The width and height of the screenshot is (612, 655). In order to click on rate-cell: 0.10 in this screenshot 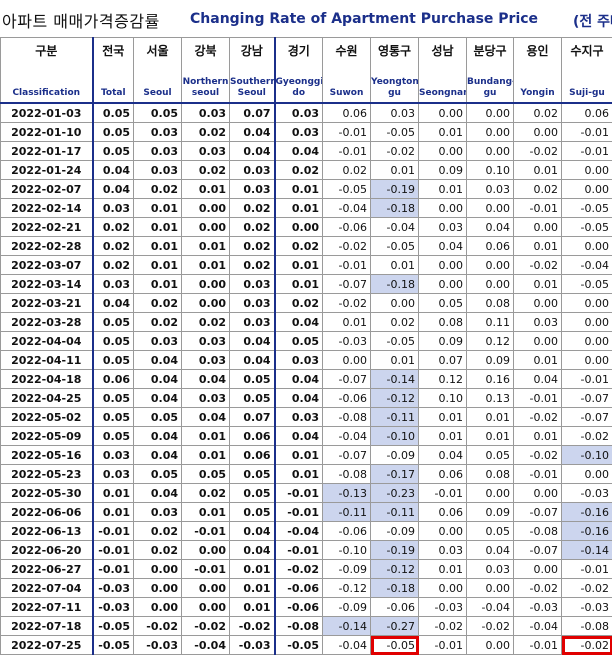, I will do `click(490, 170)`.